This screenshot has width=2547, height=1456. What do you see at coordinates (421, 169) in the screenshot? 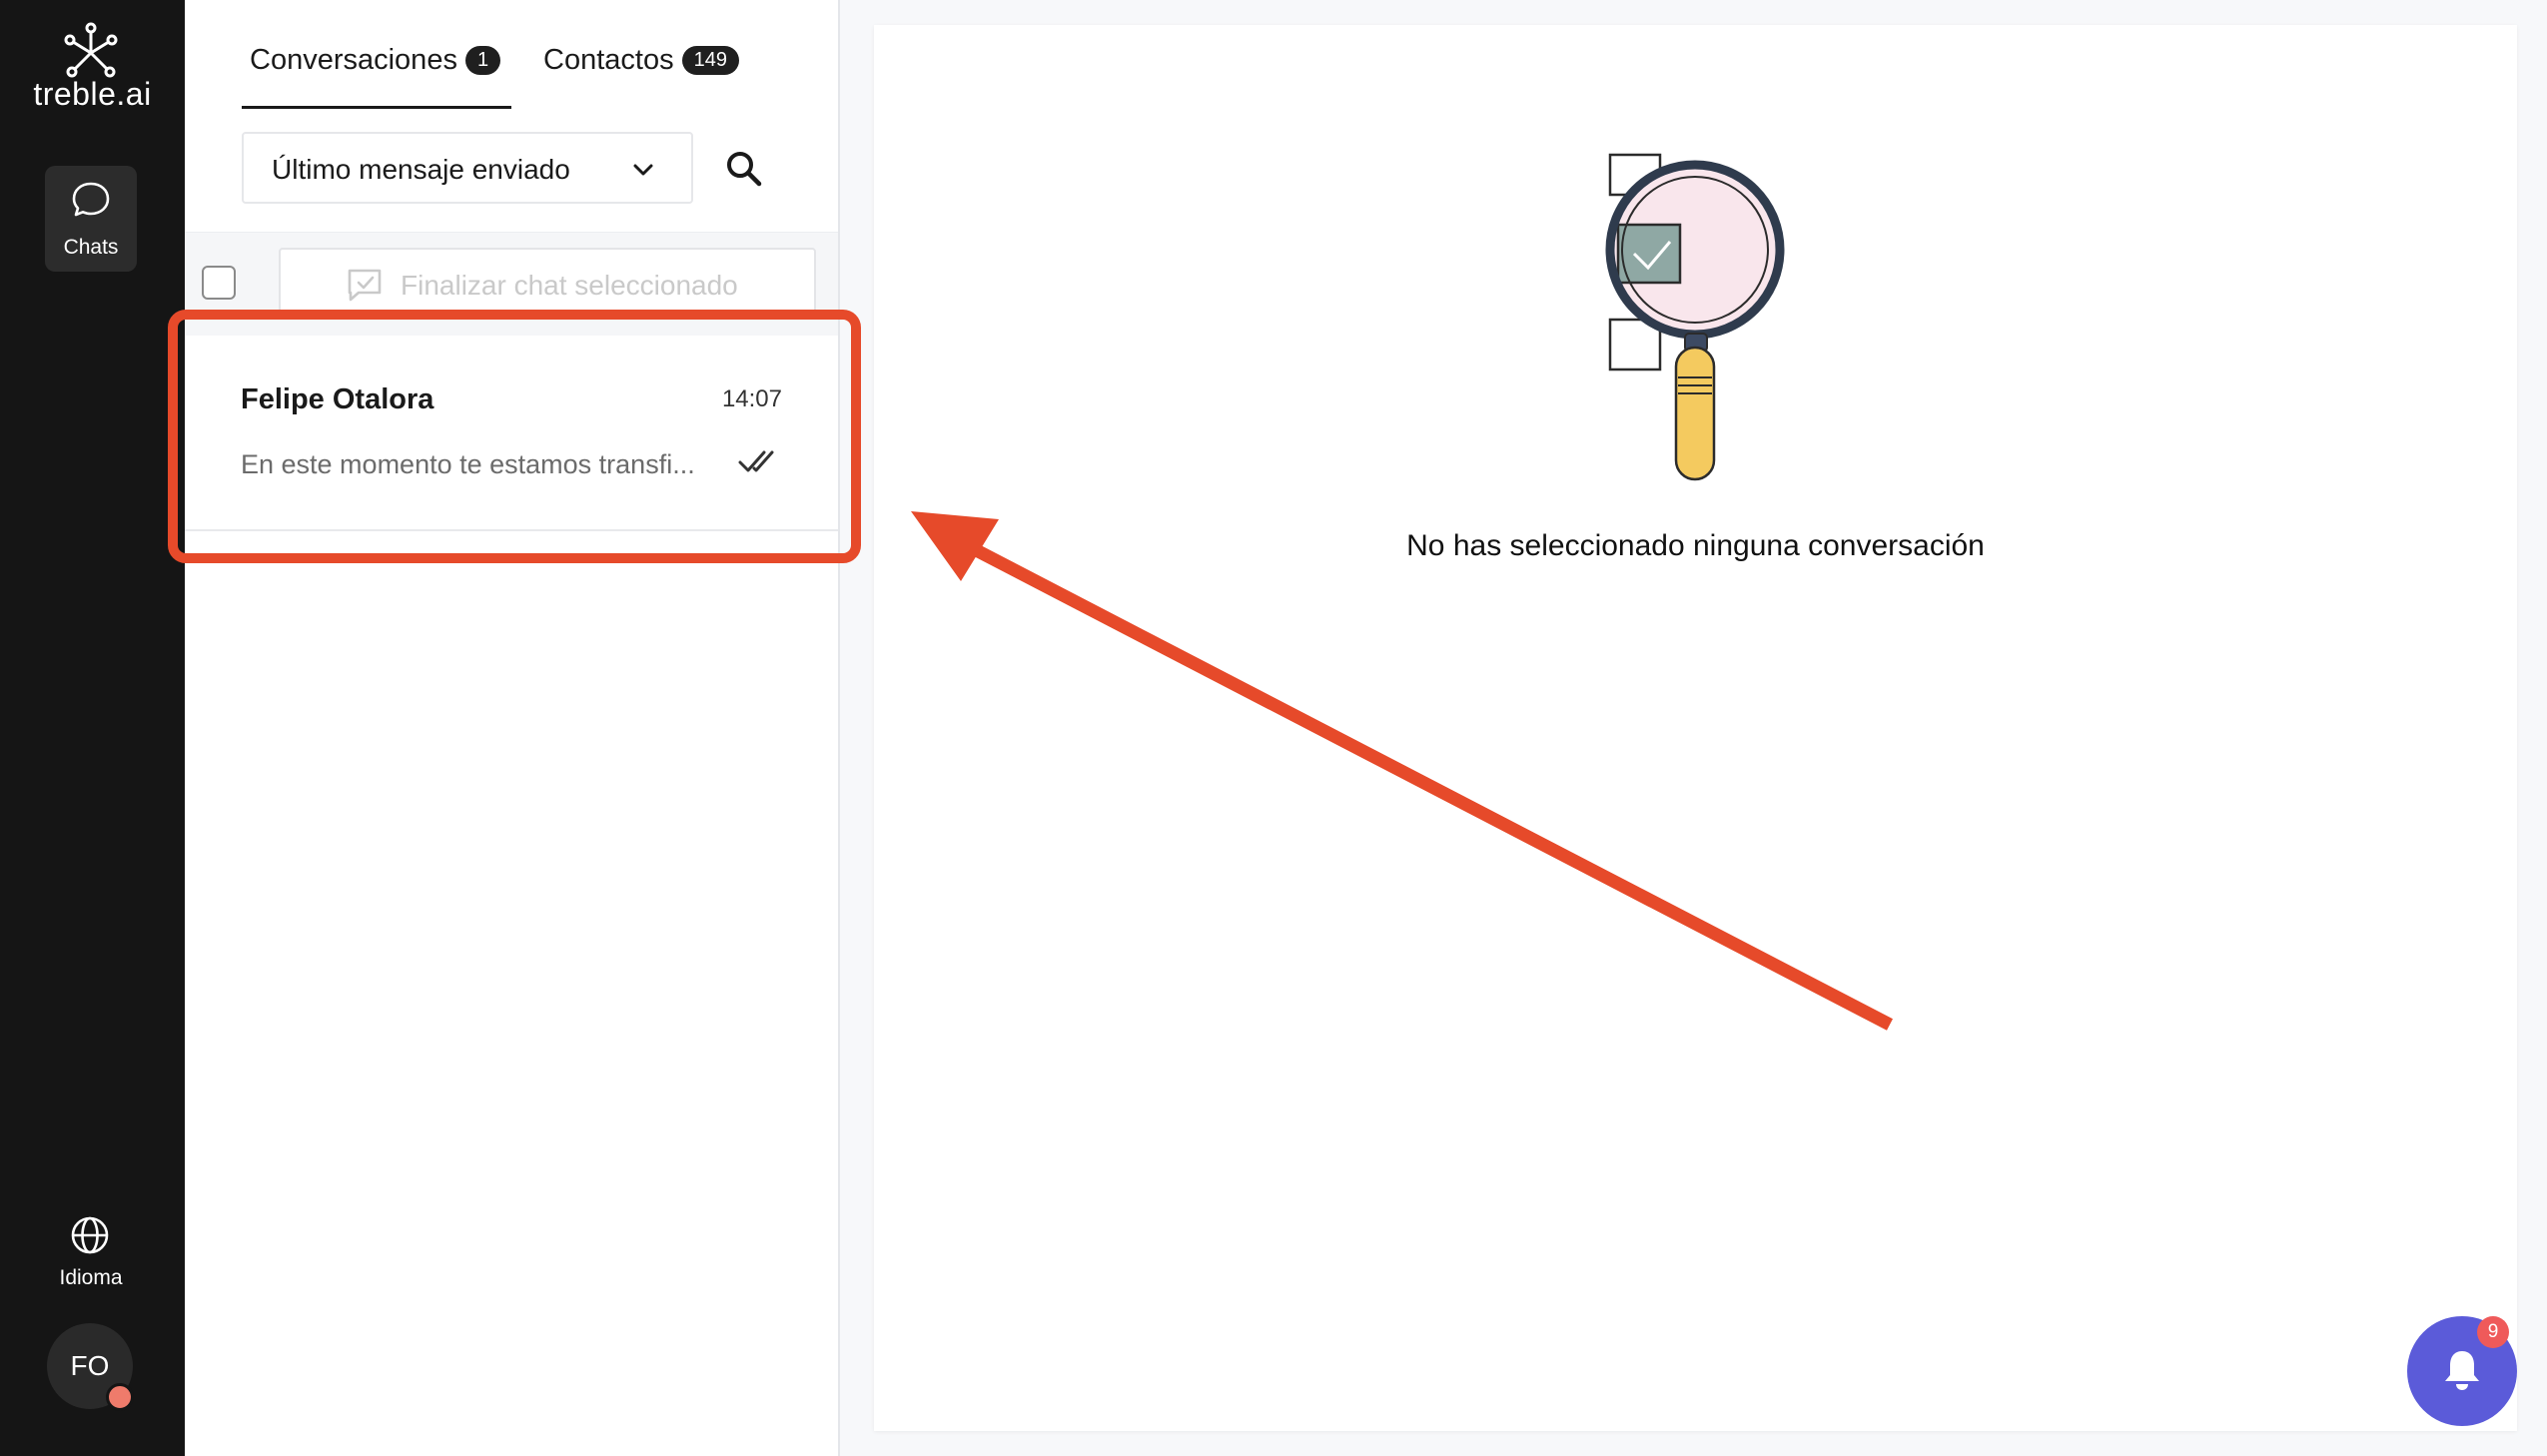
I see `sort-selected-value: Último mensaje enviado` at bounding box center [421, 169].